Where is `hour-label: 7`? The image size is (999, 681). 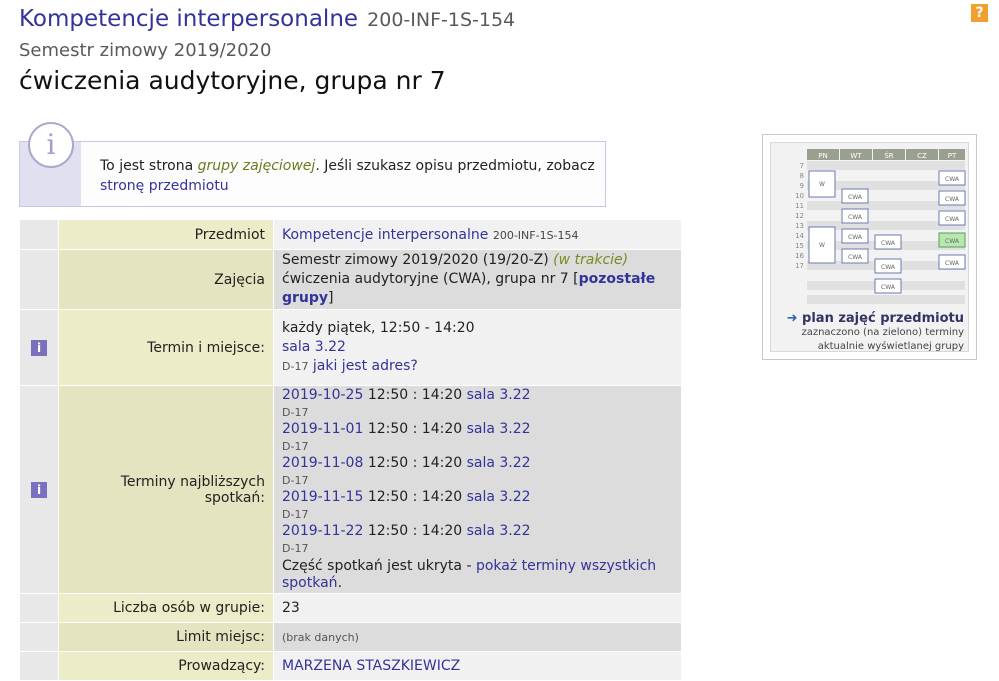
hour-label: 7 is located at coordinates (802, 166).